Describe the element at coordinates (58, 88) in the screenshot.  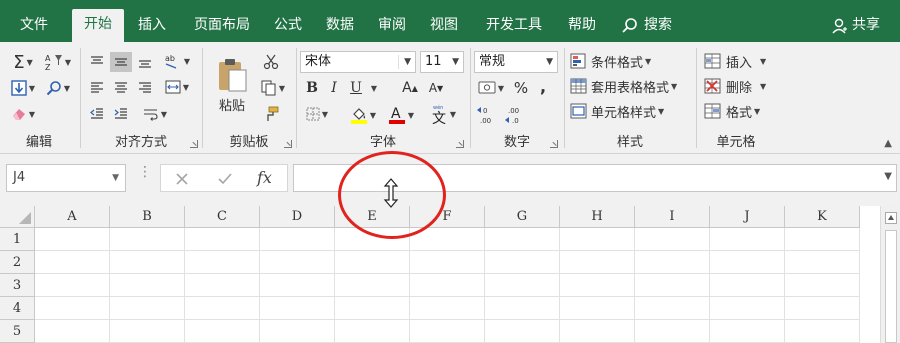
I see `find-select-button: ▼` at that location.